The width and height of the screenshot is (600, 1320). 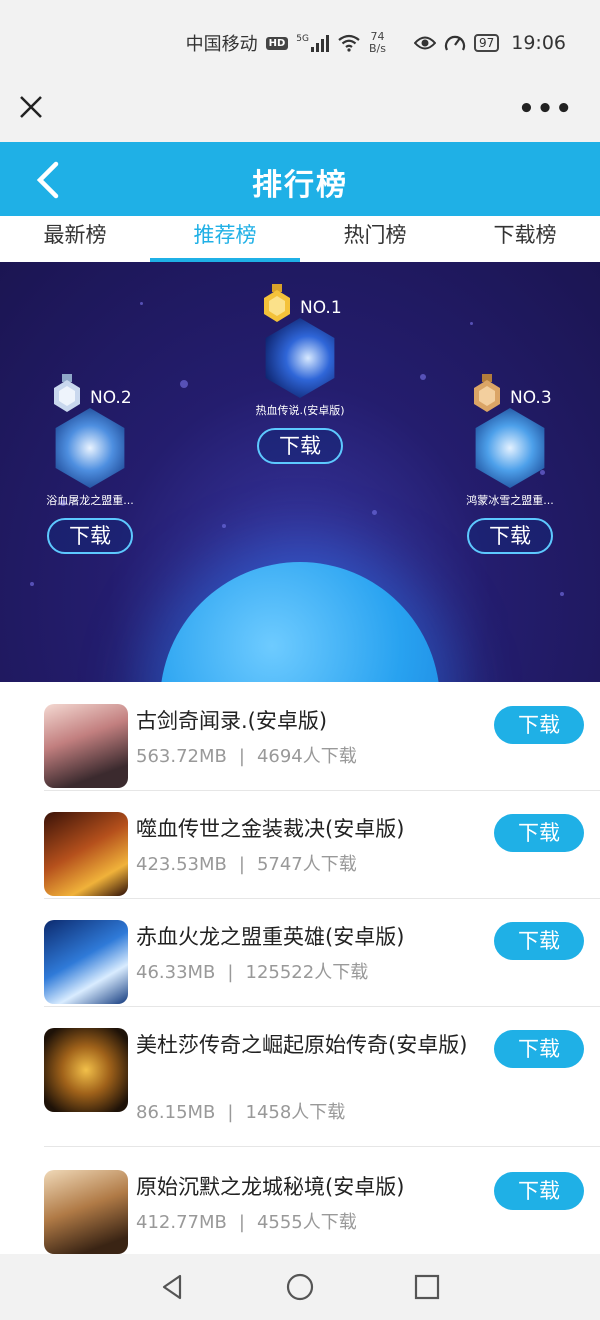 What do you see at coordinates (181, 864) in the screenshot?
I see `file-size: 423.53MB` at bounding box center [181, 864].